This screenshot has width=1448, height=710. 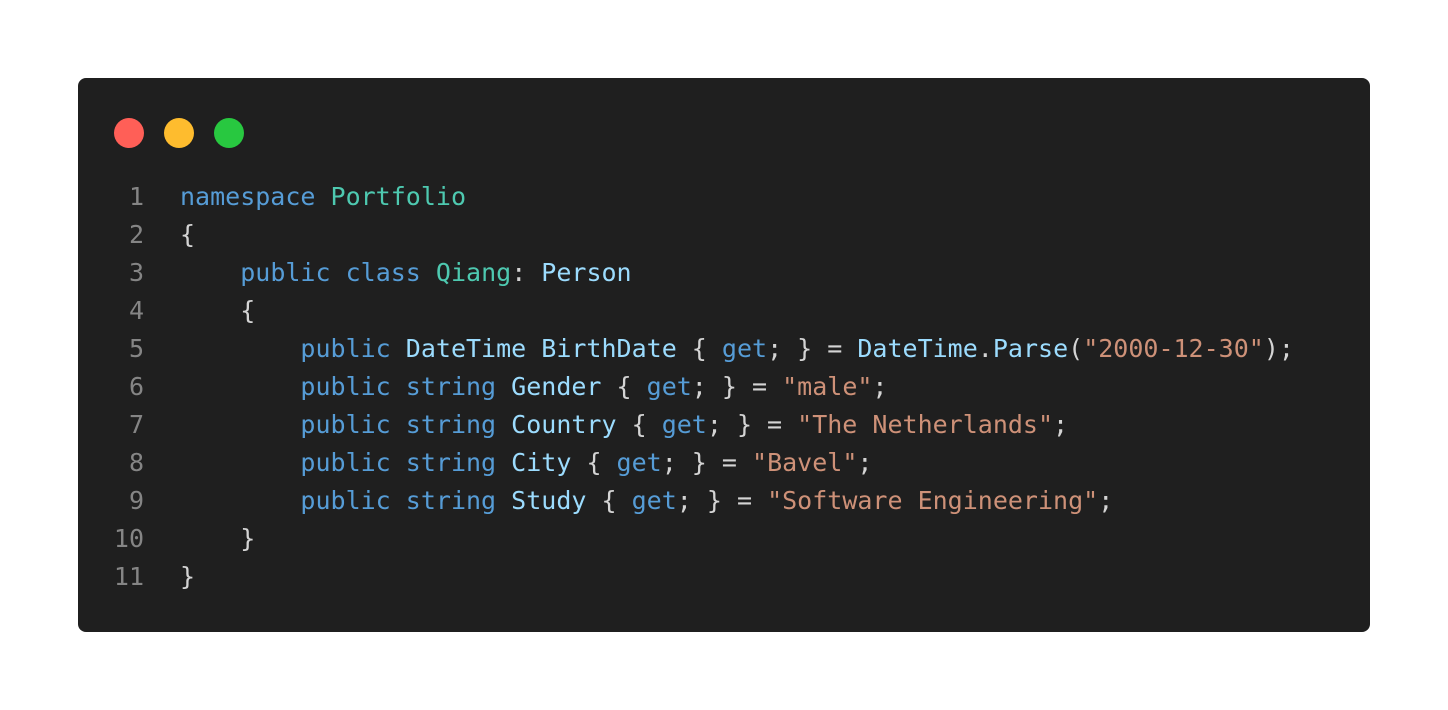 I want to click on code-token: "The Netherlands", so click(x=925, y=424).